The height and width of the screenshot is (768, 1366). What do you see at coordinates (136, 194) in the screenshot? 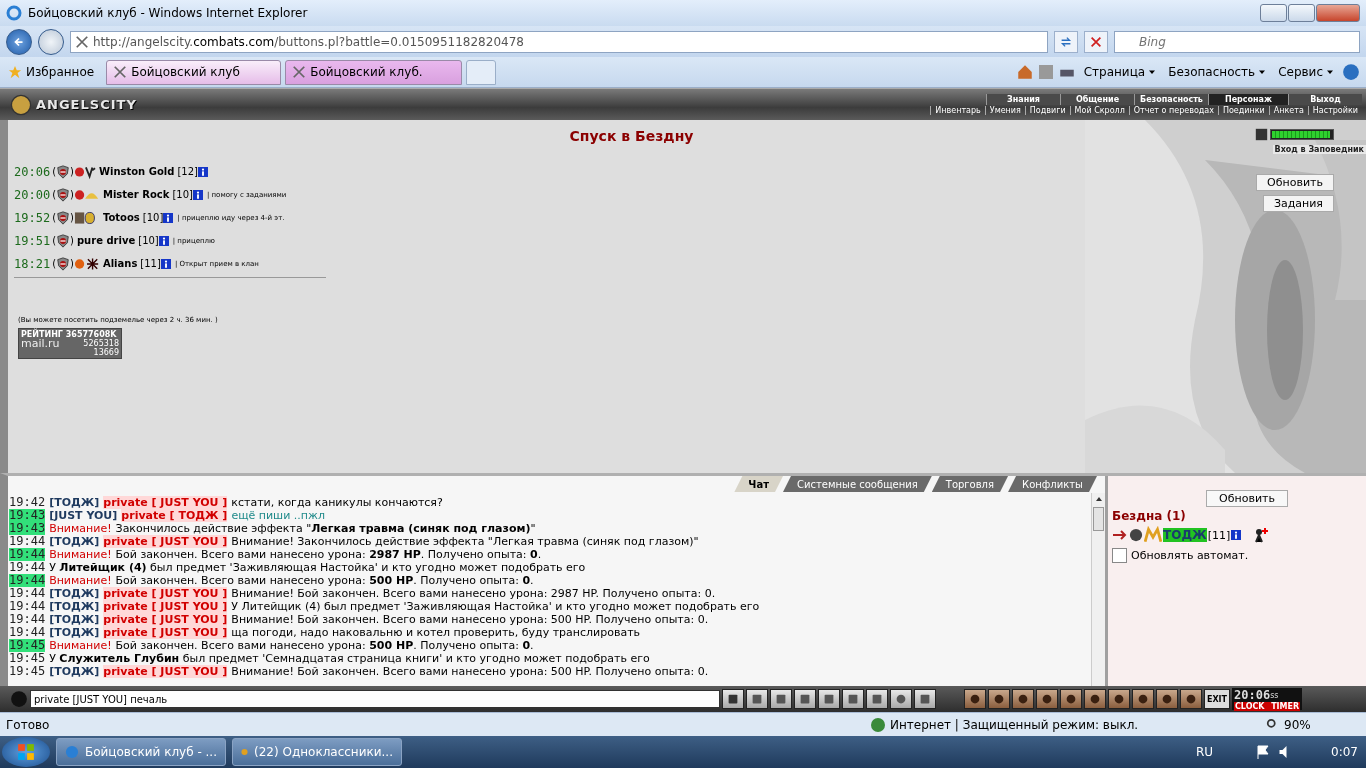
I see `player-name: Mister Rock` at bounding box center [136, 194].